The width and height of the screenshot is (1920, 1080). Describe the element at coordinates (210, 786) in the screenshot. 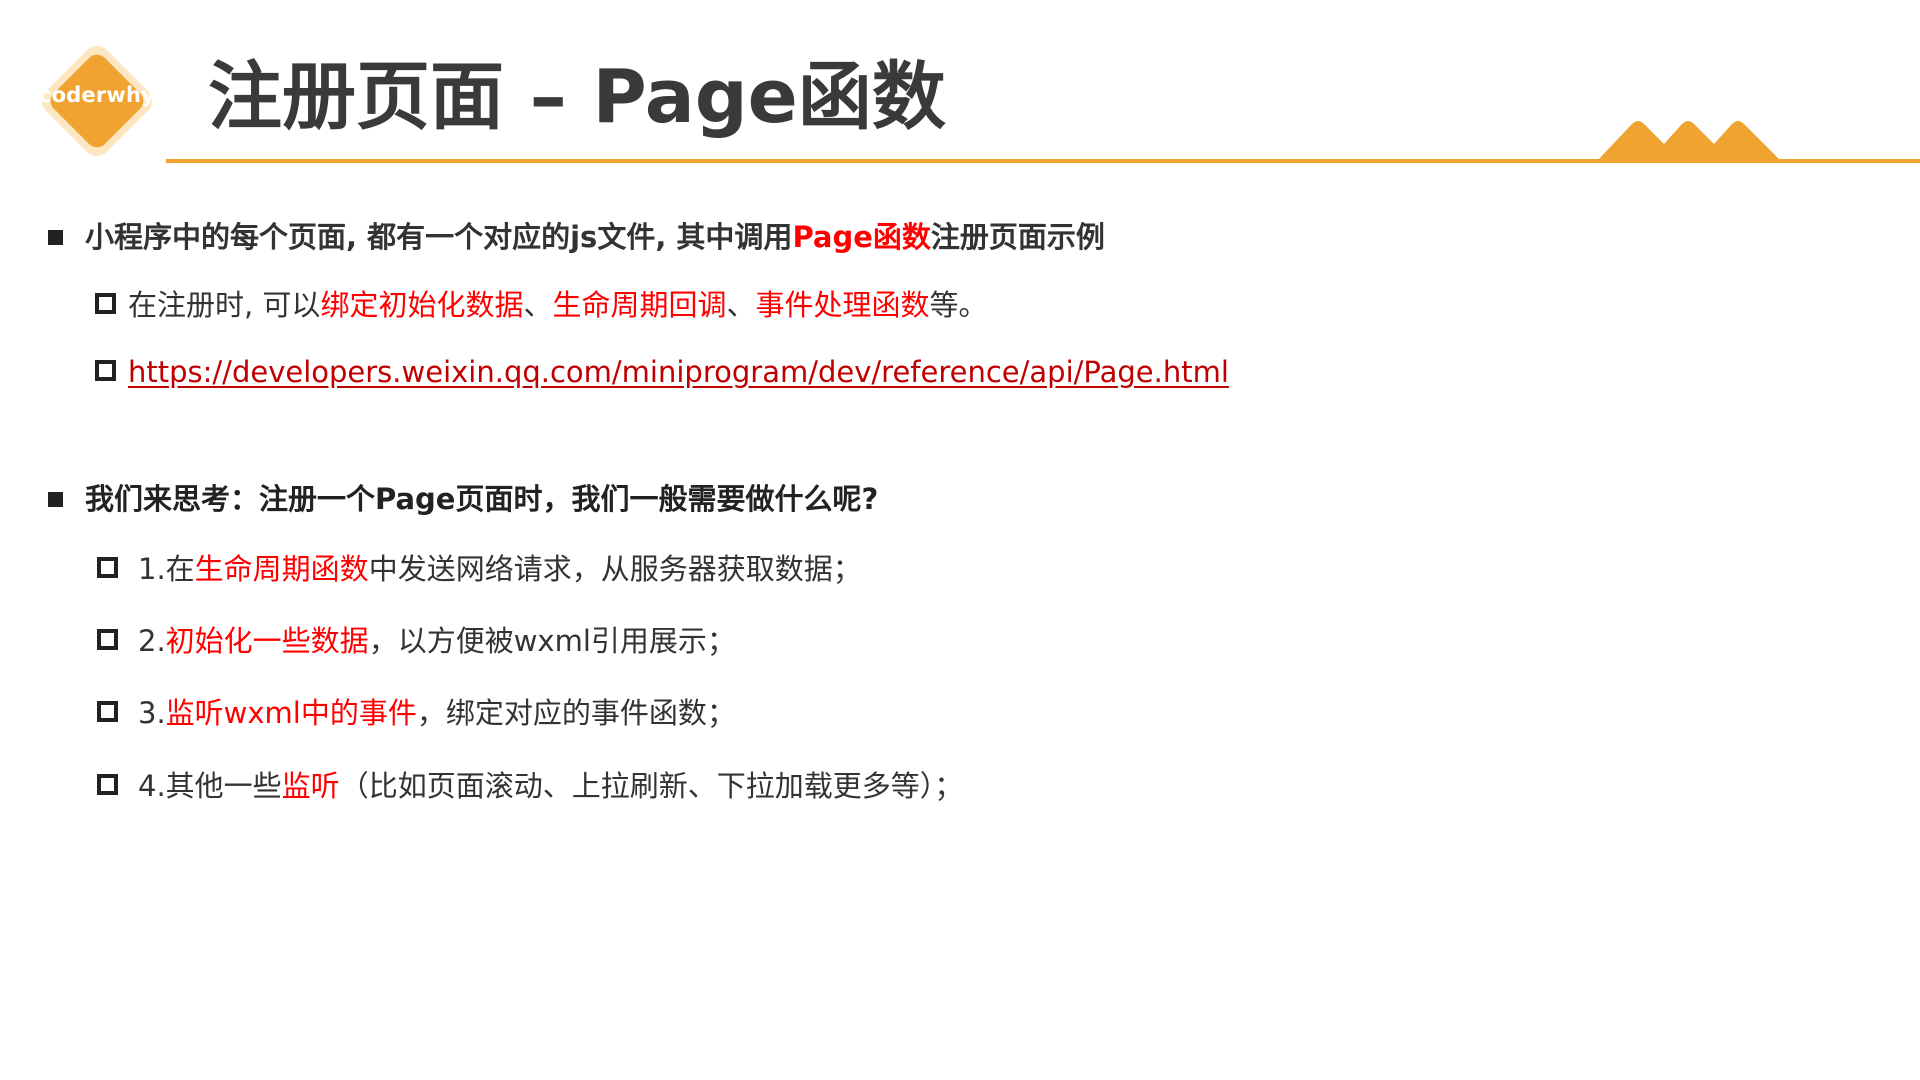

I see `think-item-text: 4.其他一些` at that location.